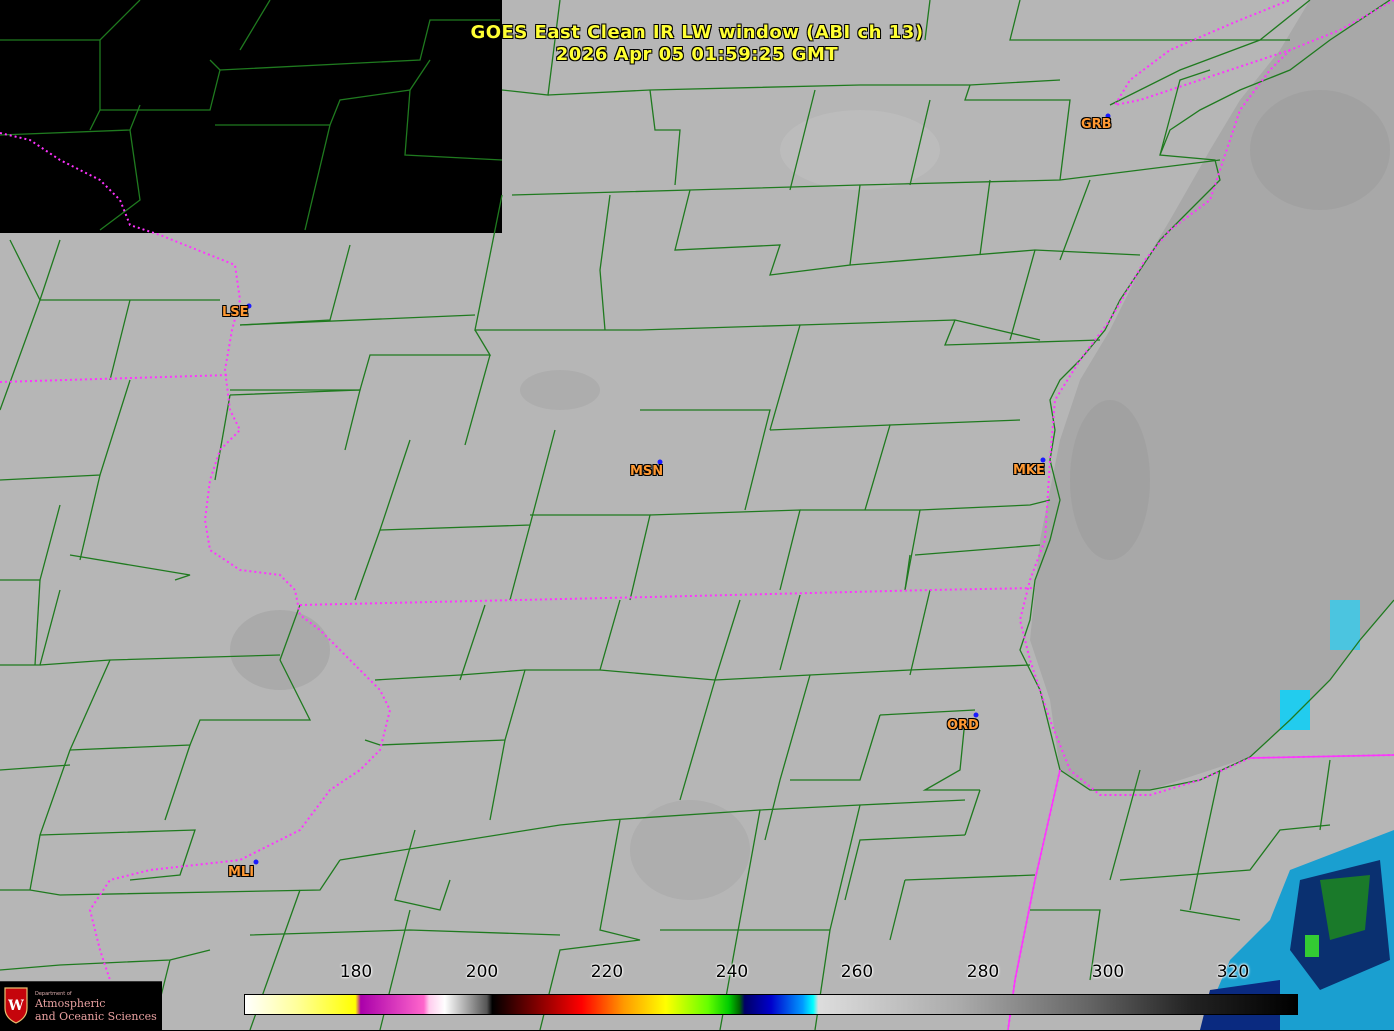 Image resolution: width=1394 pixels, height=1031 pixels. What do you see at coordinates (235, 312) in the screenshot?
I see `city-label-lse: LSE` at bounding box center [235, 312].